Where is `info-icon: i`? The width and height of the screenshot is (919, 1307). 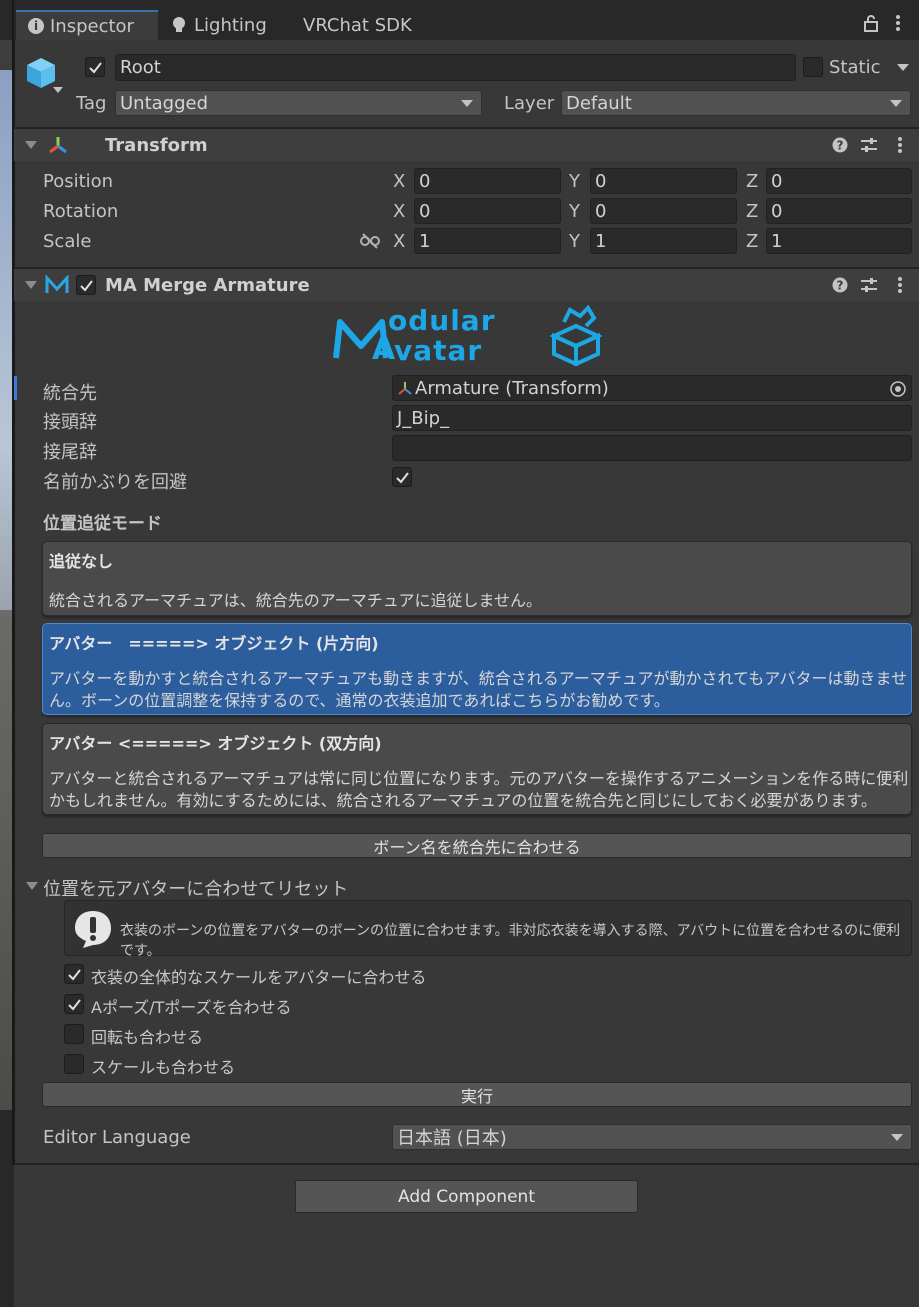
info-icon: i is located at coordinates (36, 26).